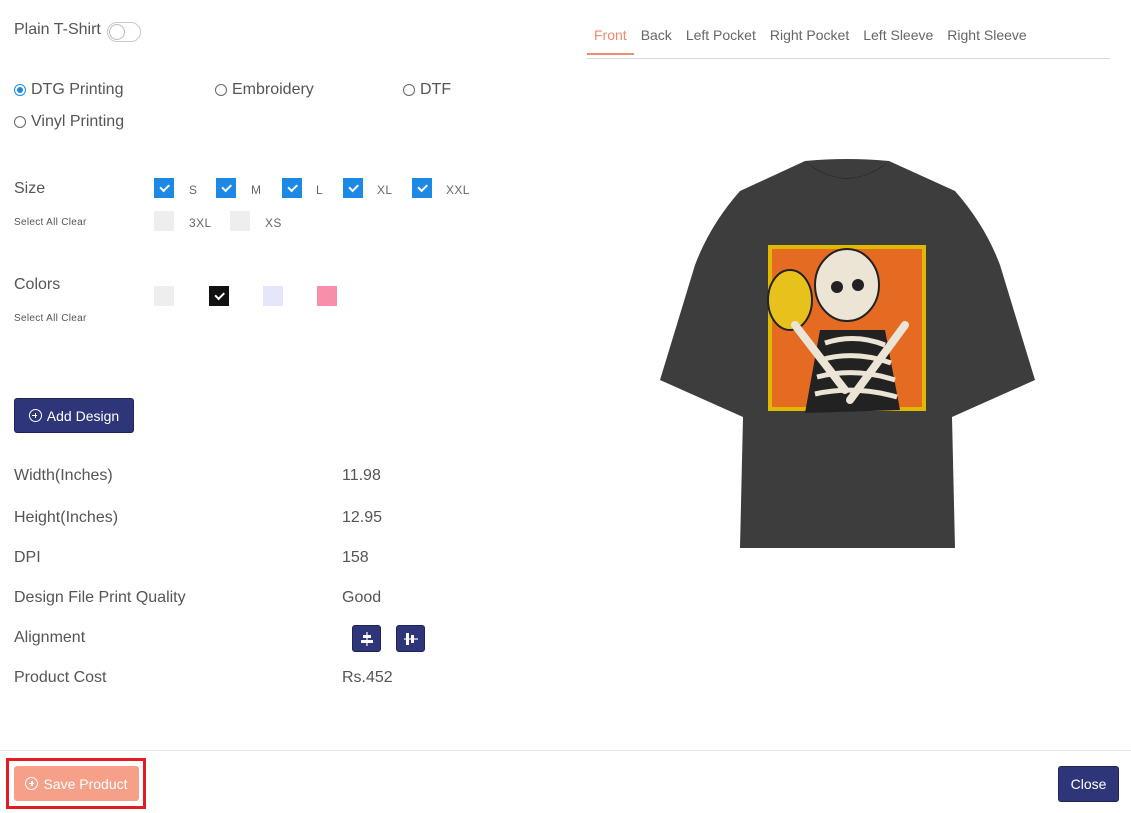 The width and height of the screenshot is (1131, 813). What do you see at coordinates (164, 296) in the screenshot?
I see `color-swatch-light-gray` at bounding box center [164, 296].